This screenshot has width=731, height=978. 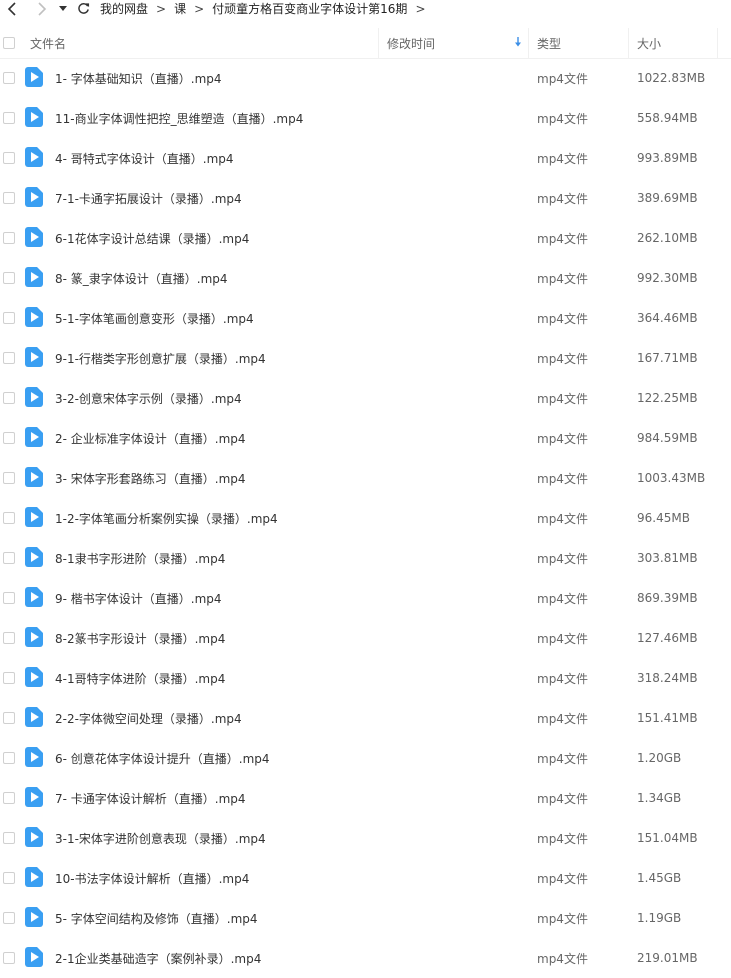 I want to click on history-dropdown-button, so click(x=63, y=8).